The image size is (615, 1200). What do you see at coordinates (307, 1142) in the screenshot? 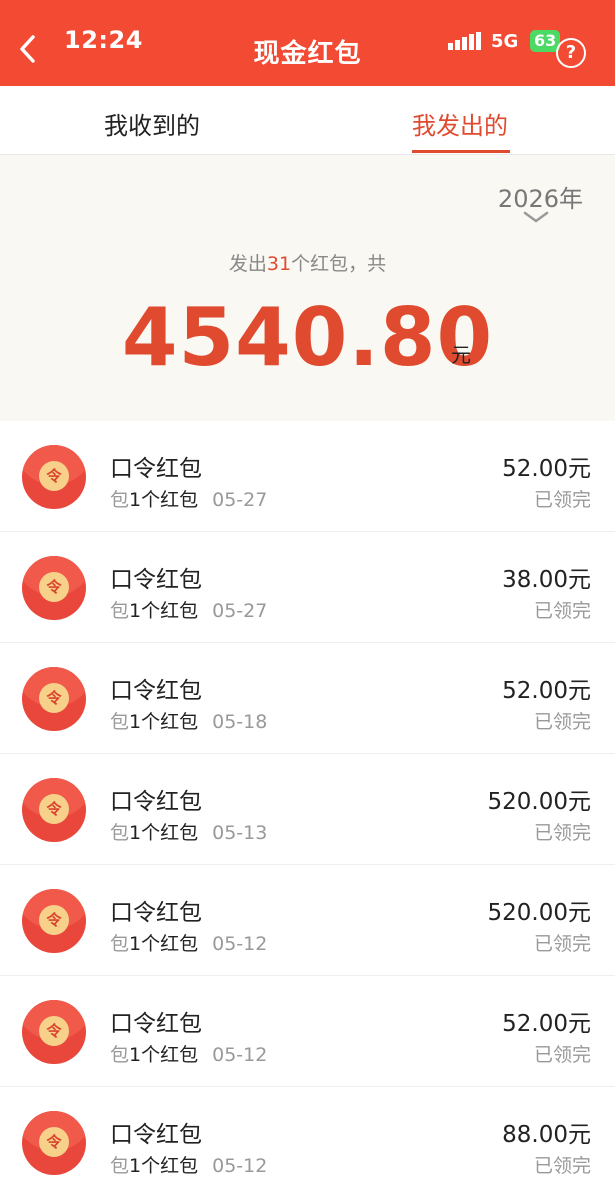
I see `list-item: 令 口令红包 包1个红包 05-12 88.00元 已领完` at bounding box center [307, 1142].